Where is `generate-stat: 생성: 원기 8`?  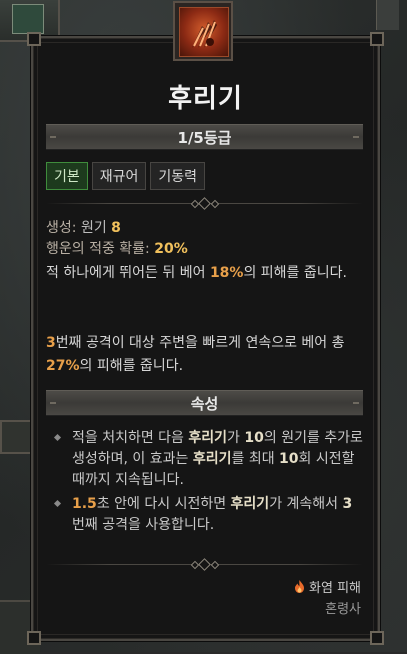
generate-stat: 생성: 원기 8 is located at coordinates (117, 228).